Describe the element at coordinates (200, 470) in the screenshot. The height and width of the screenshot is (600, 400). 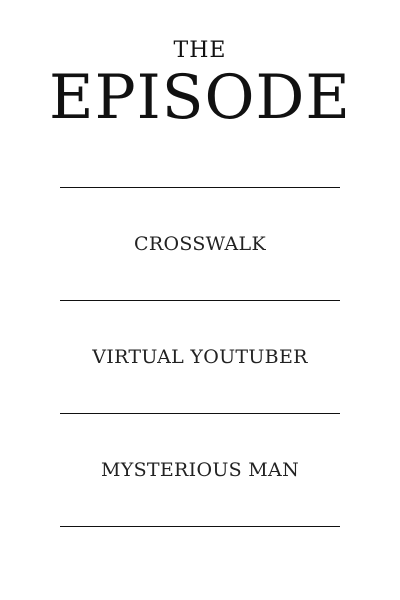
I see `episode-item-mysterious-man: MYSTERIOUS MAN` at that location.